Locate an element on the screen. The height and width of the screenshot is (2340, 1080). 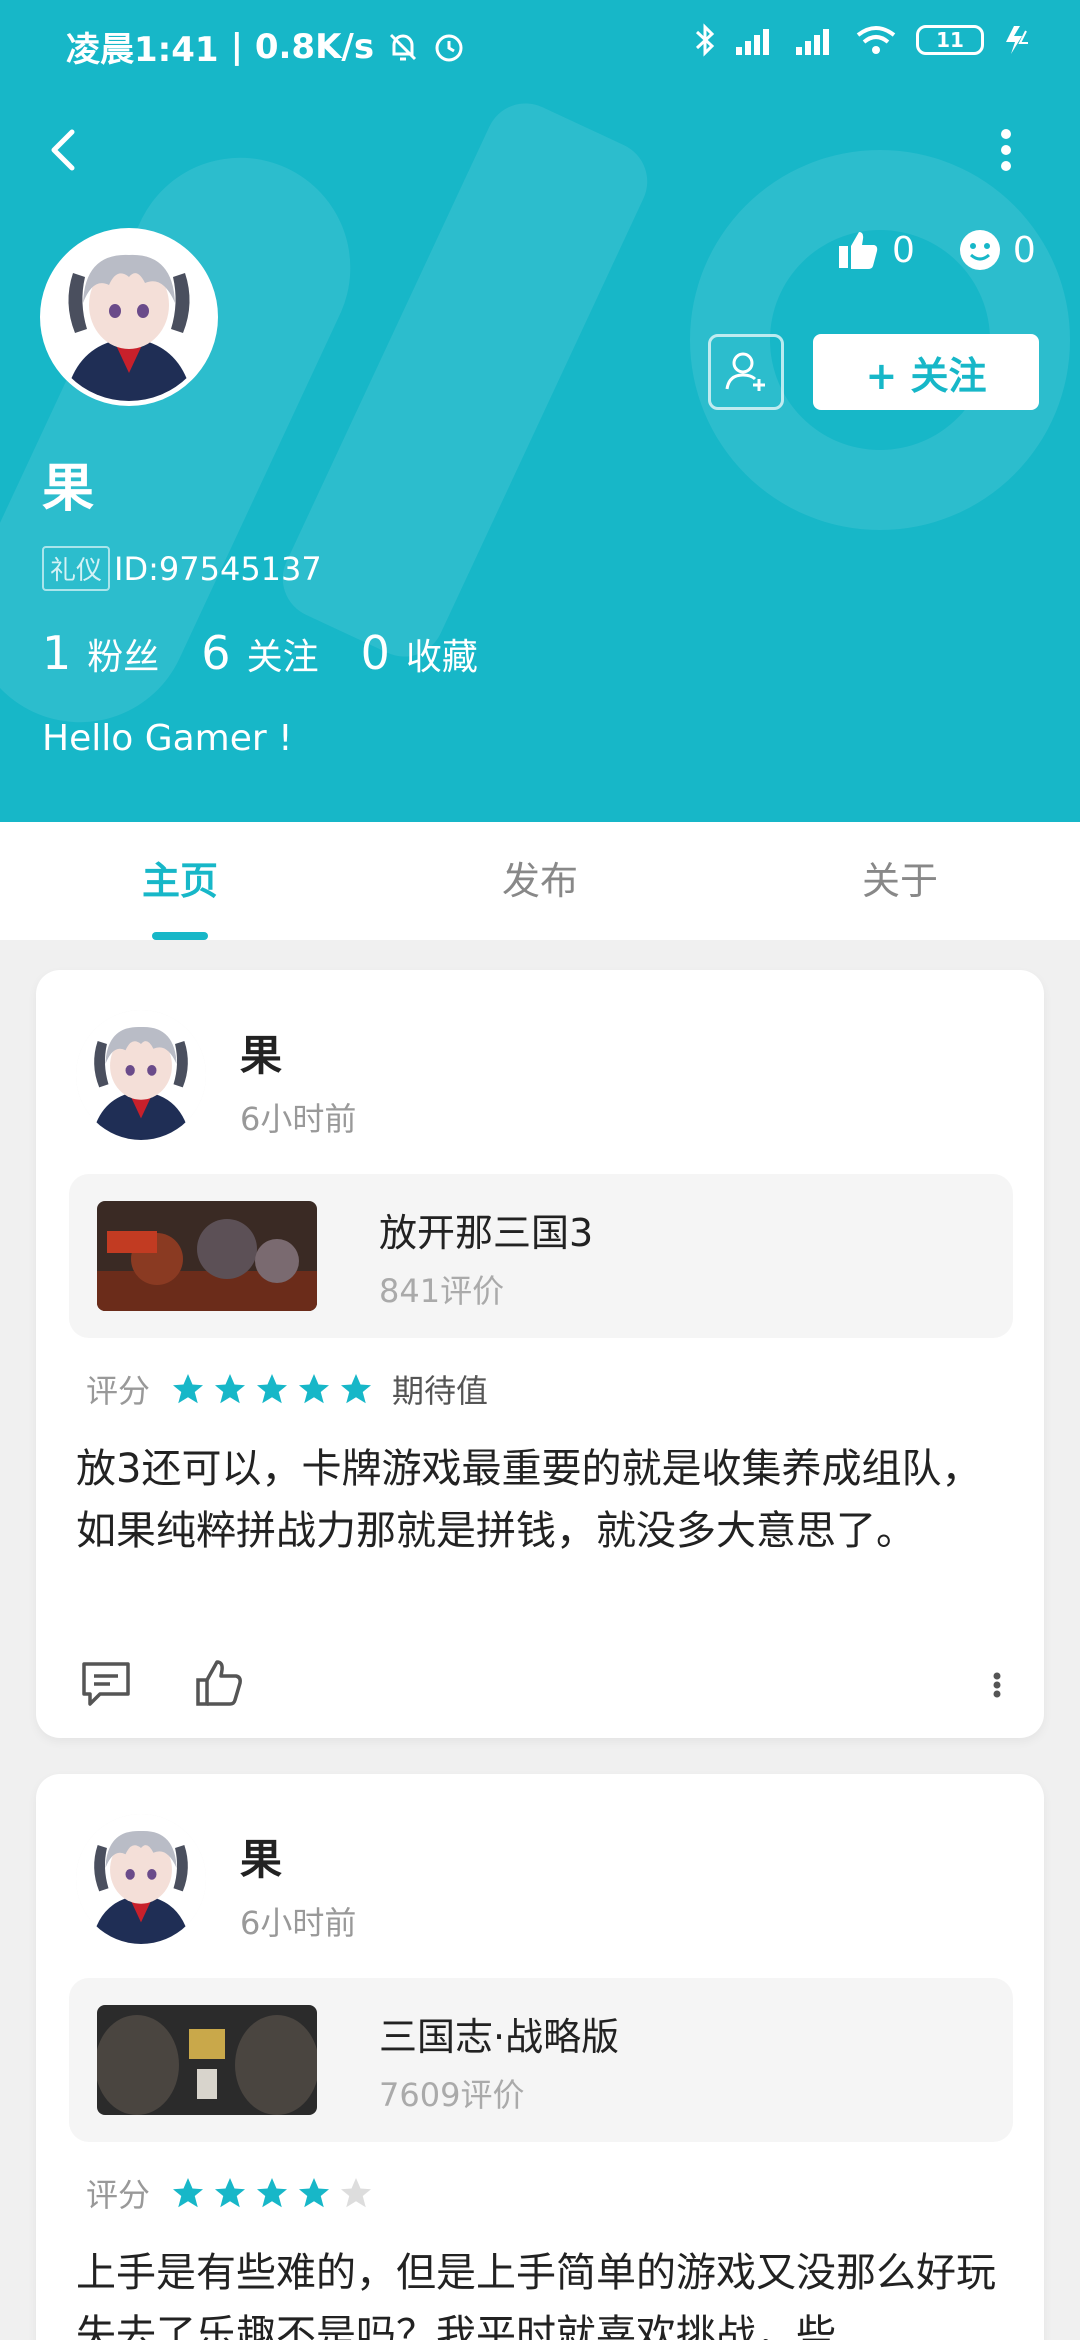
likes-stat: 0 is located at coordinates (875, 250).